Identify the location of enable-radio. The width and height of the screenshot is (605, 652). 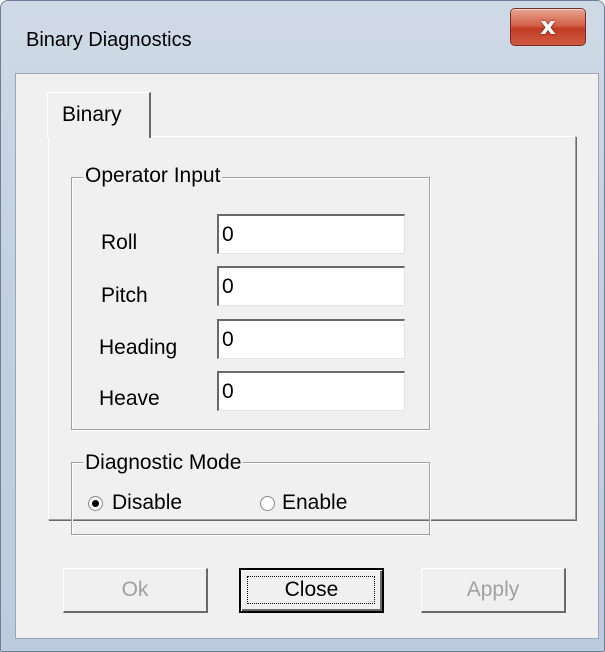
(267, 503).